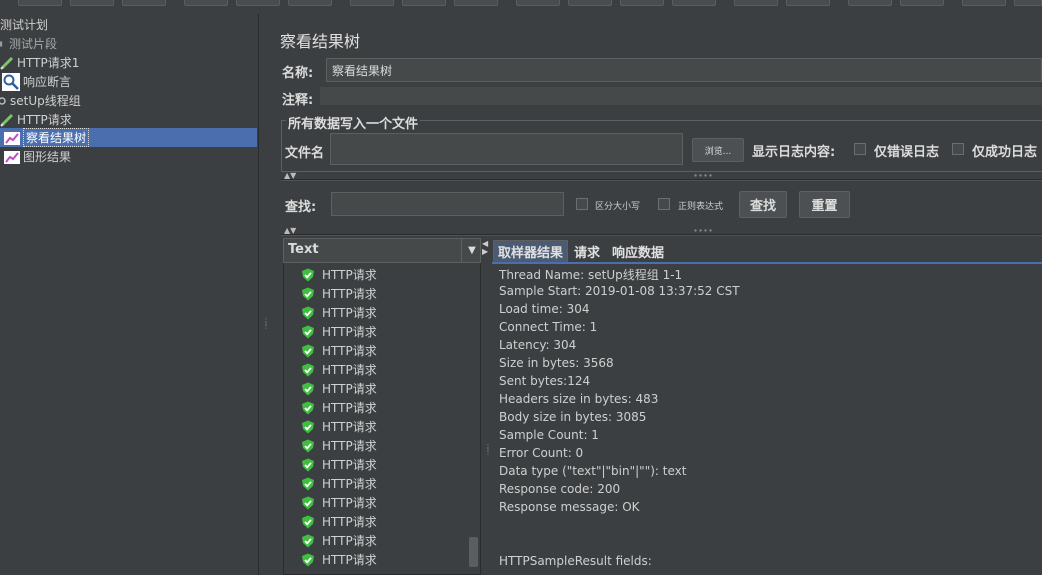 This screenshot has height=575, width=1042. I want to click on chevron-down-icon: ▼, so click(471, 250).